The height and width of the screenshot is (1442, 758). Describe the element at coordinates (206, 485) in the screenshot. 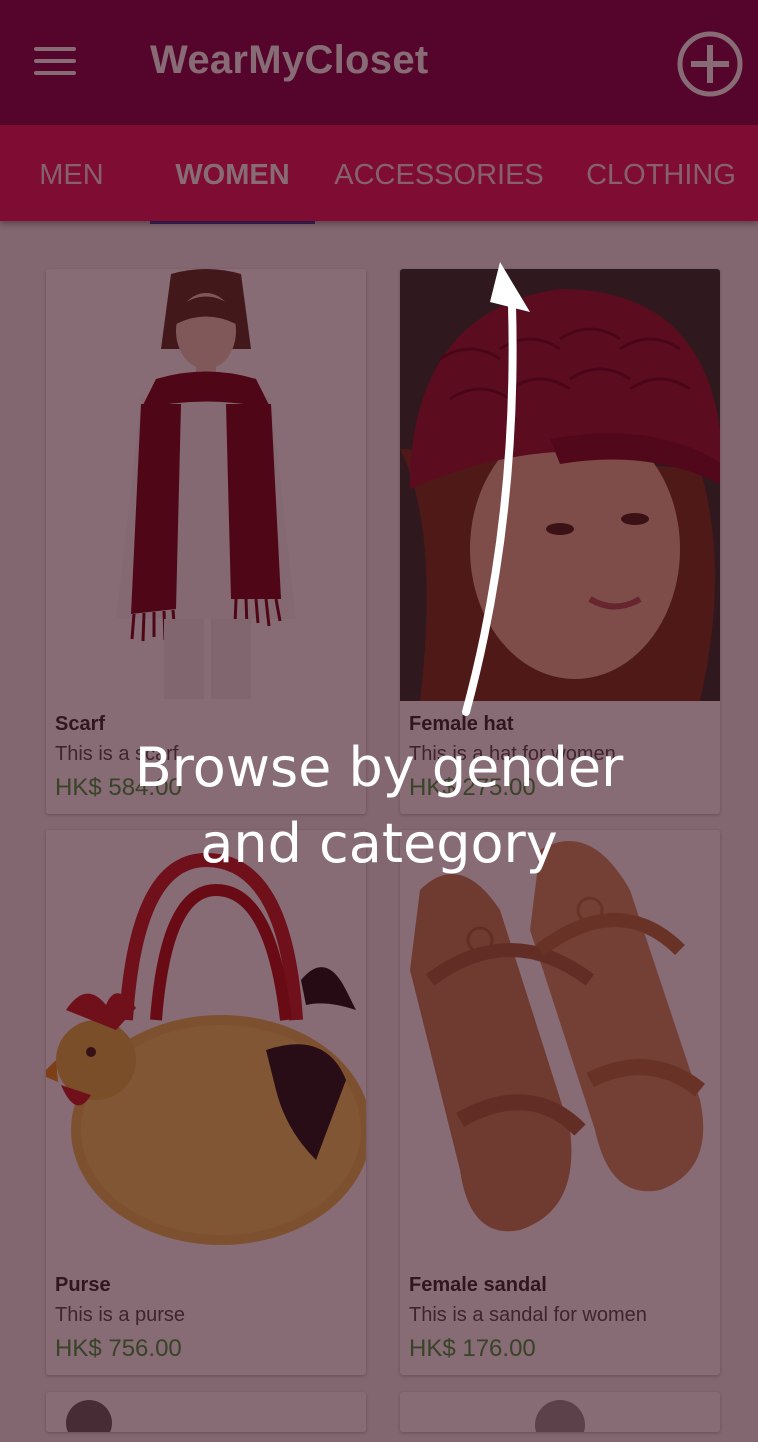

I see `scarf-photo` at that location.